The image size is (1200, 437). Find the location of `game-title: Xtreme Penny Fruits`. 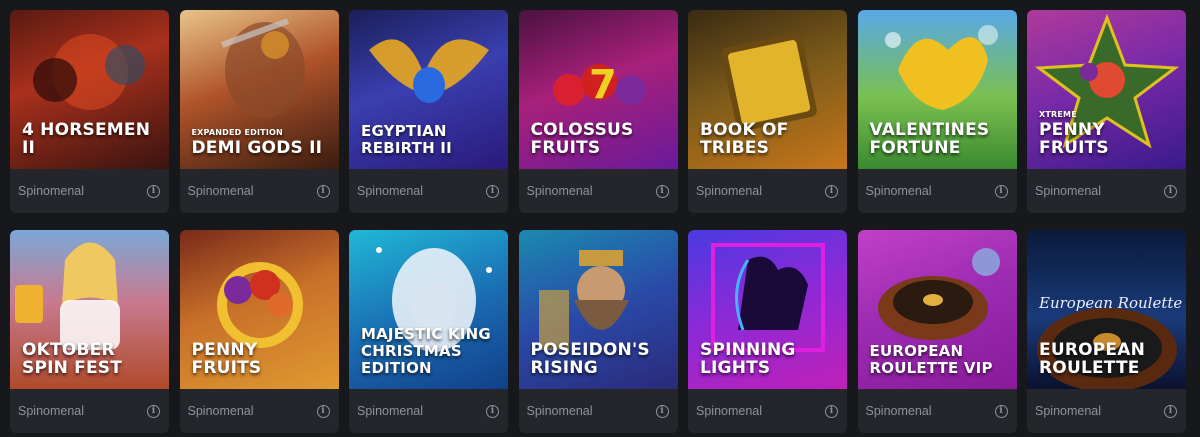

game-title: Xtreme Penny Fruits is located at coordinates (1108, 133).